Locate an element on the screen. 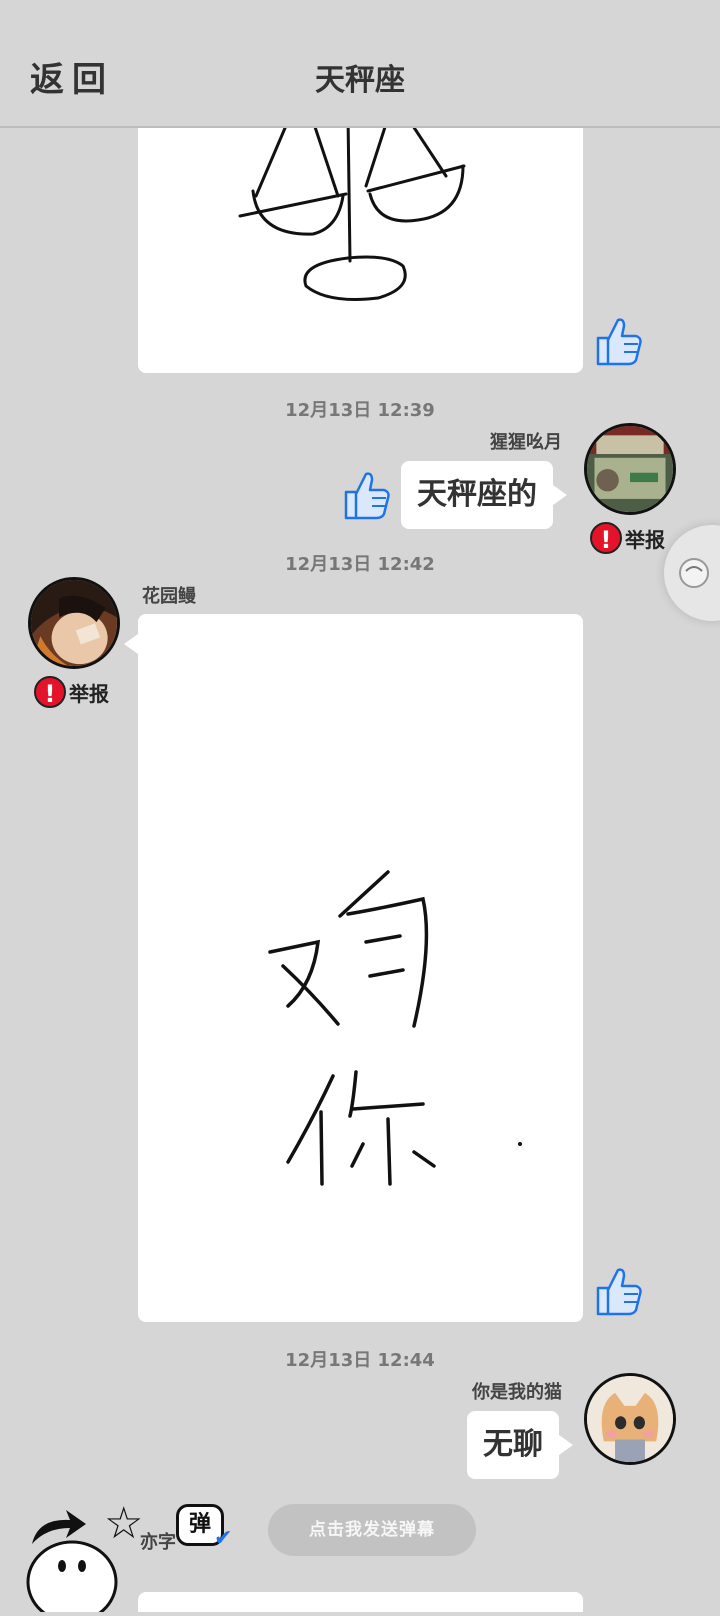 The height and width of the screenshot is (1616, 720). star-icon: ☆ is located at coordinates (123, 1524).